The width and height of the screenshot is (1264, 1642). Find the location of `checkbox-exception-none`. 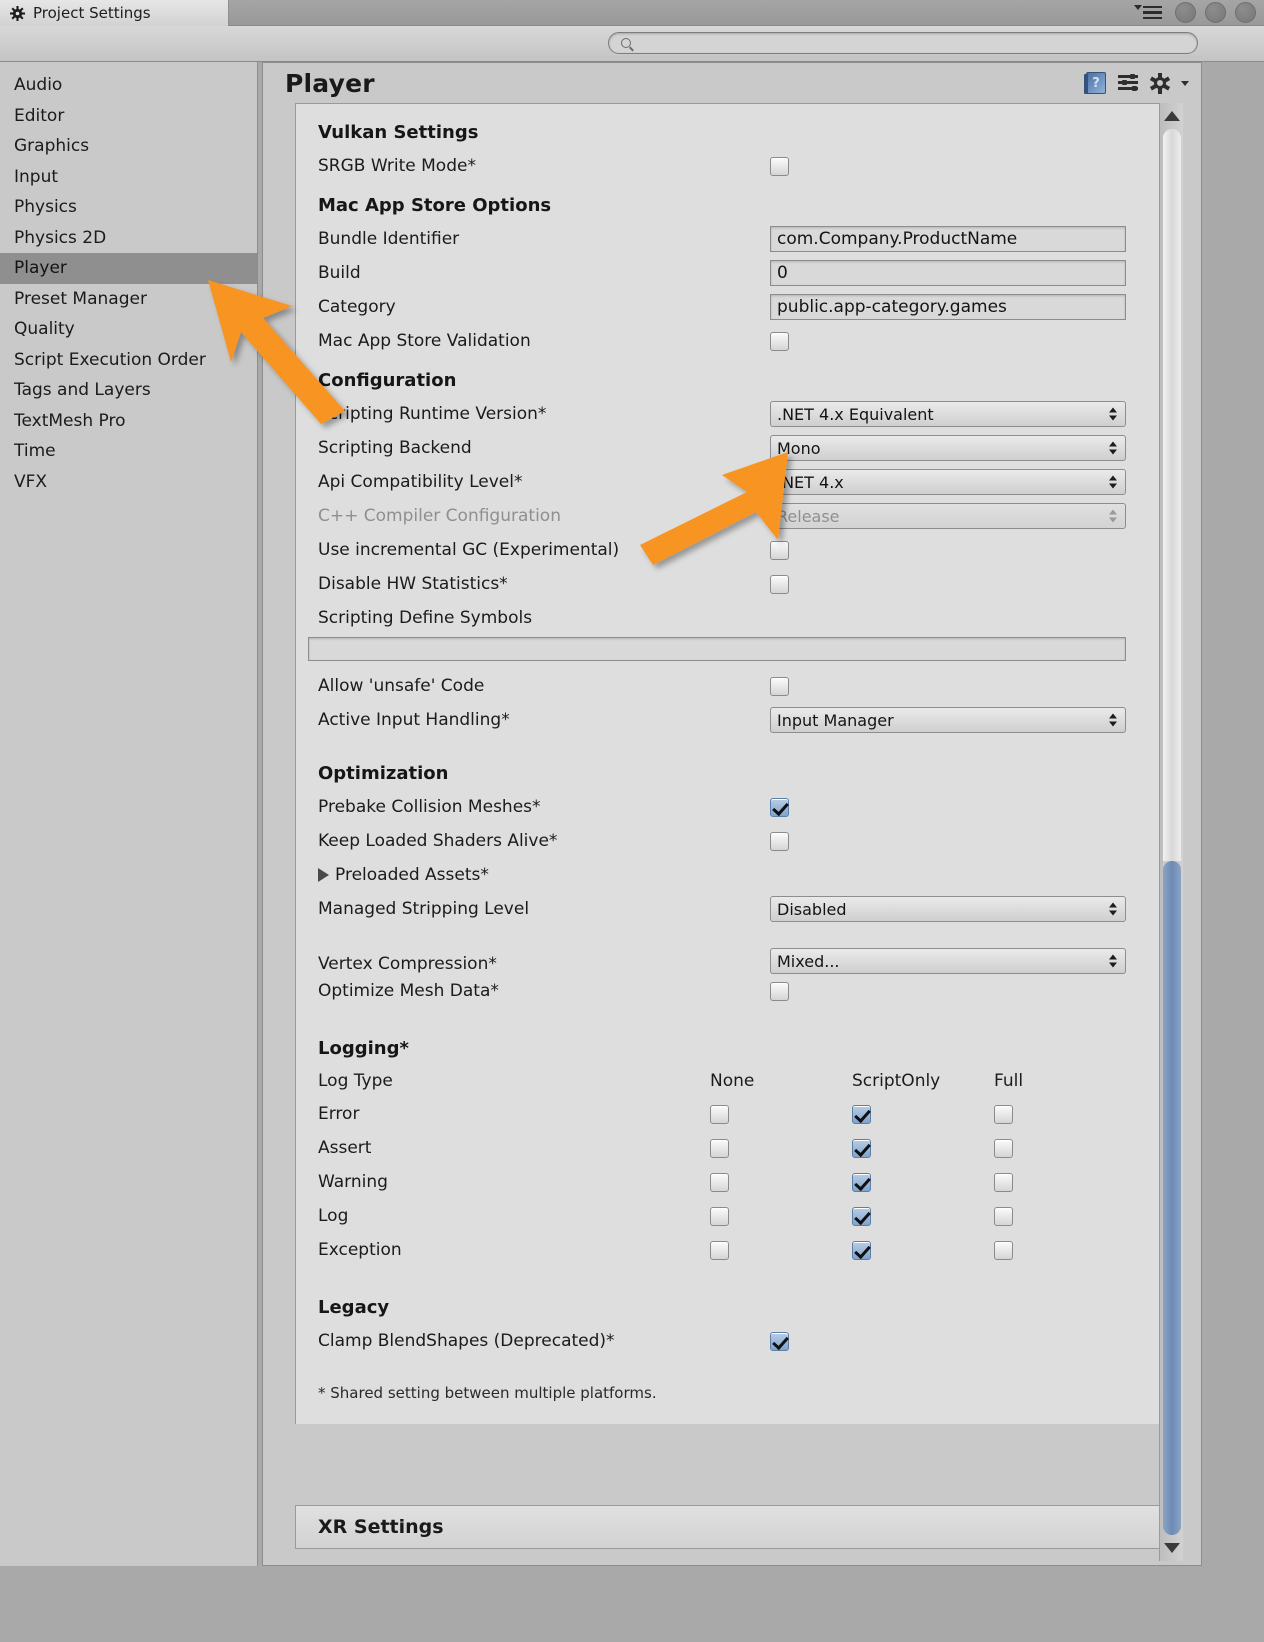

checkbox-exception-none is located at coordinates (719, 1250).